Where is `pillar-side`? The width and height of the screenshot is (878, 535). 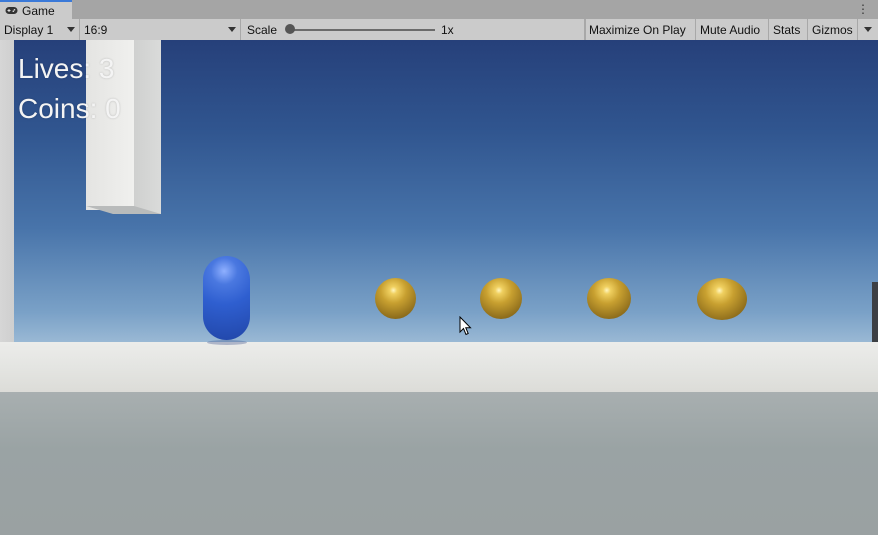 pillar-side is located at coordinates (147, 127).